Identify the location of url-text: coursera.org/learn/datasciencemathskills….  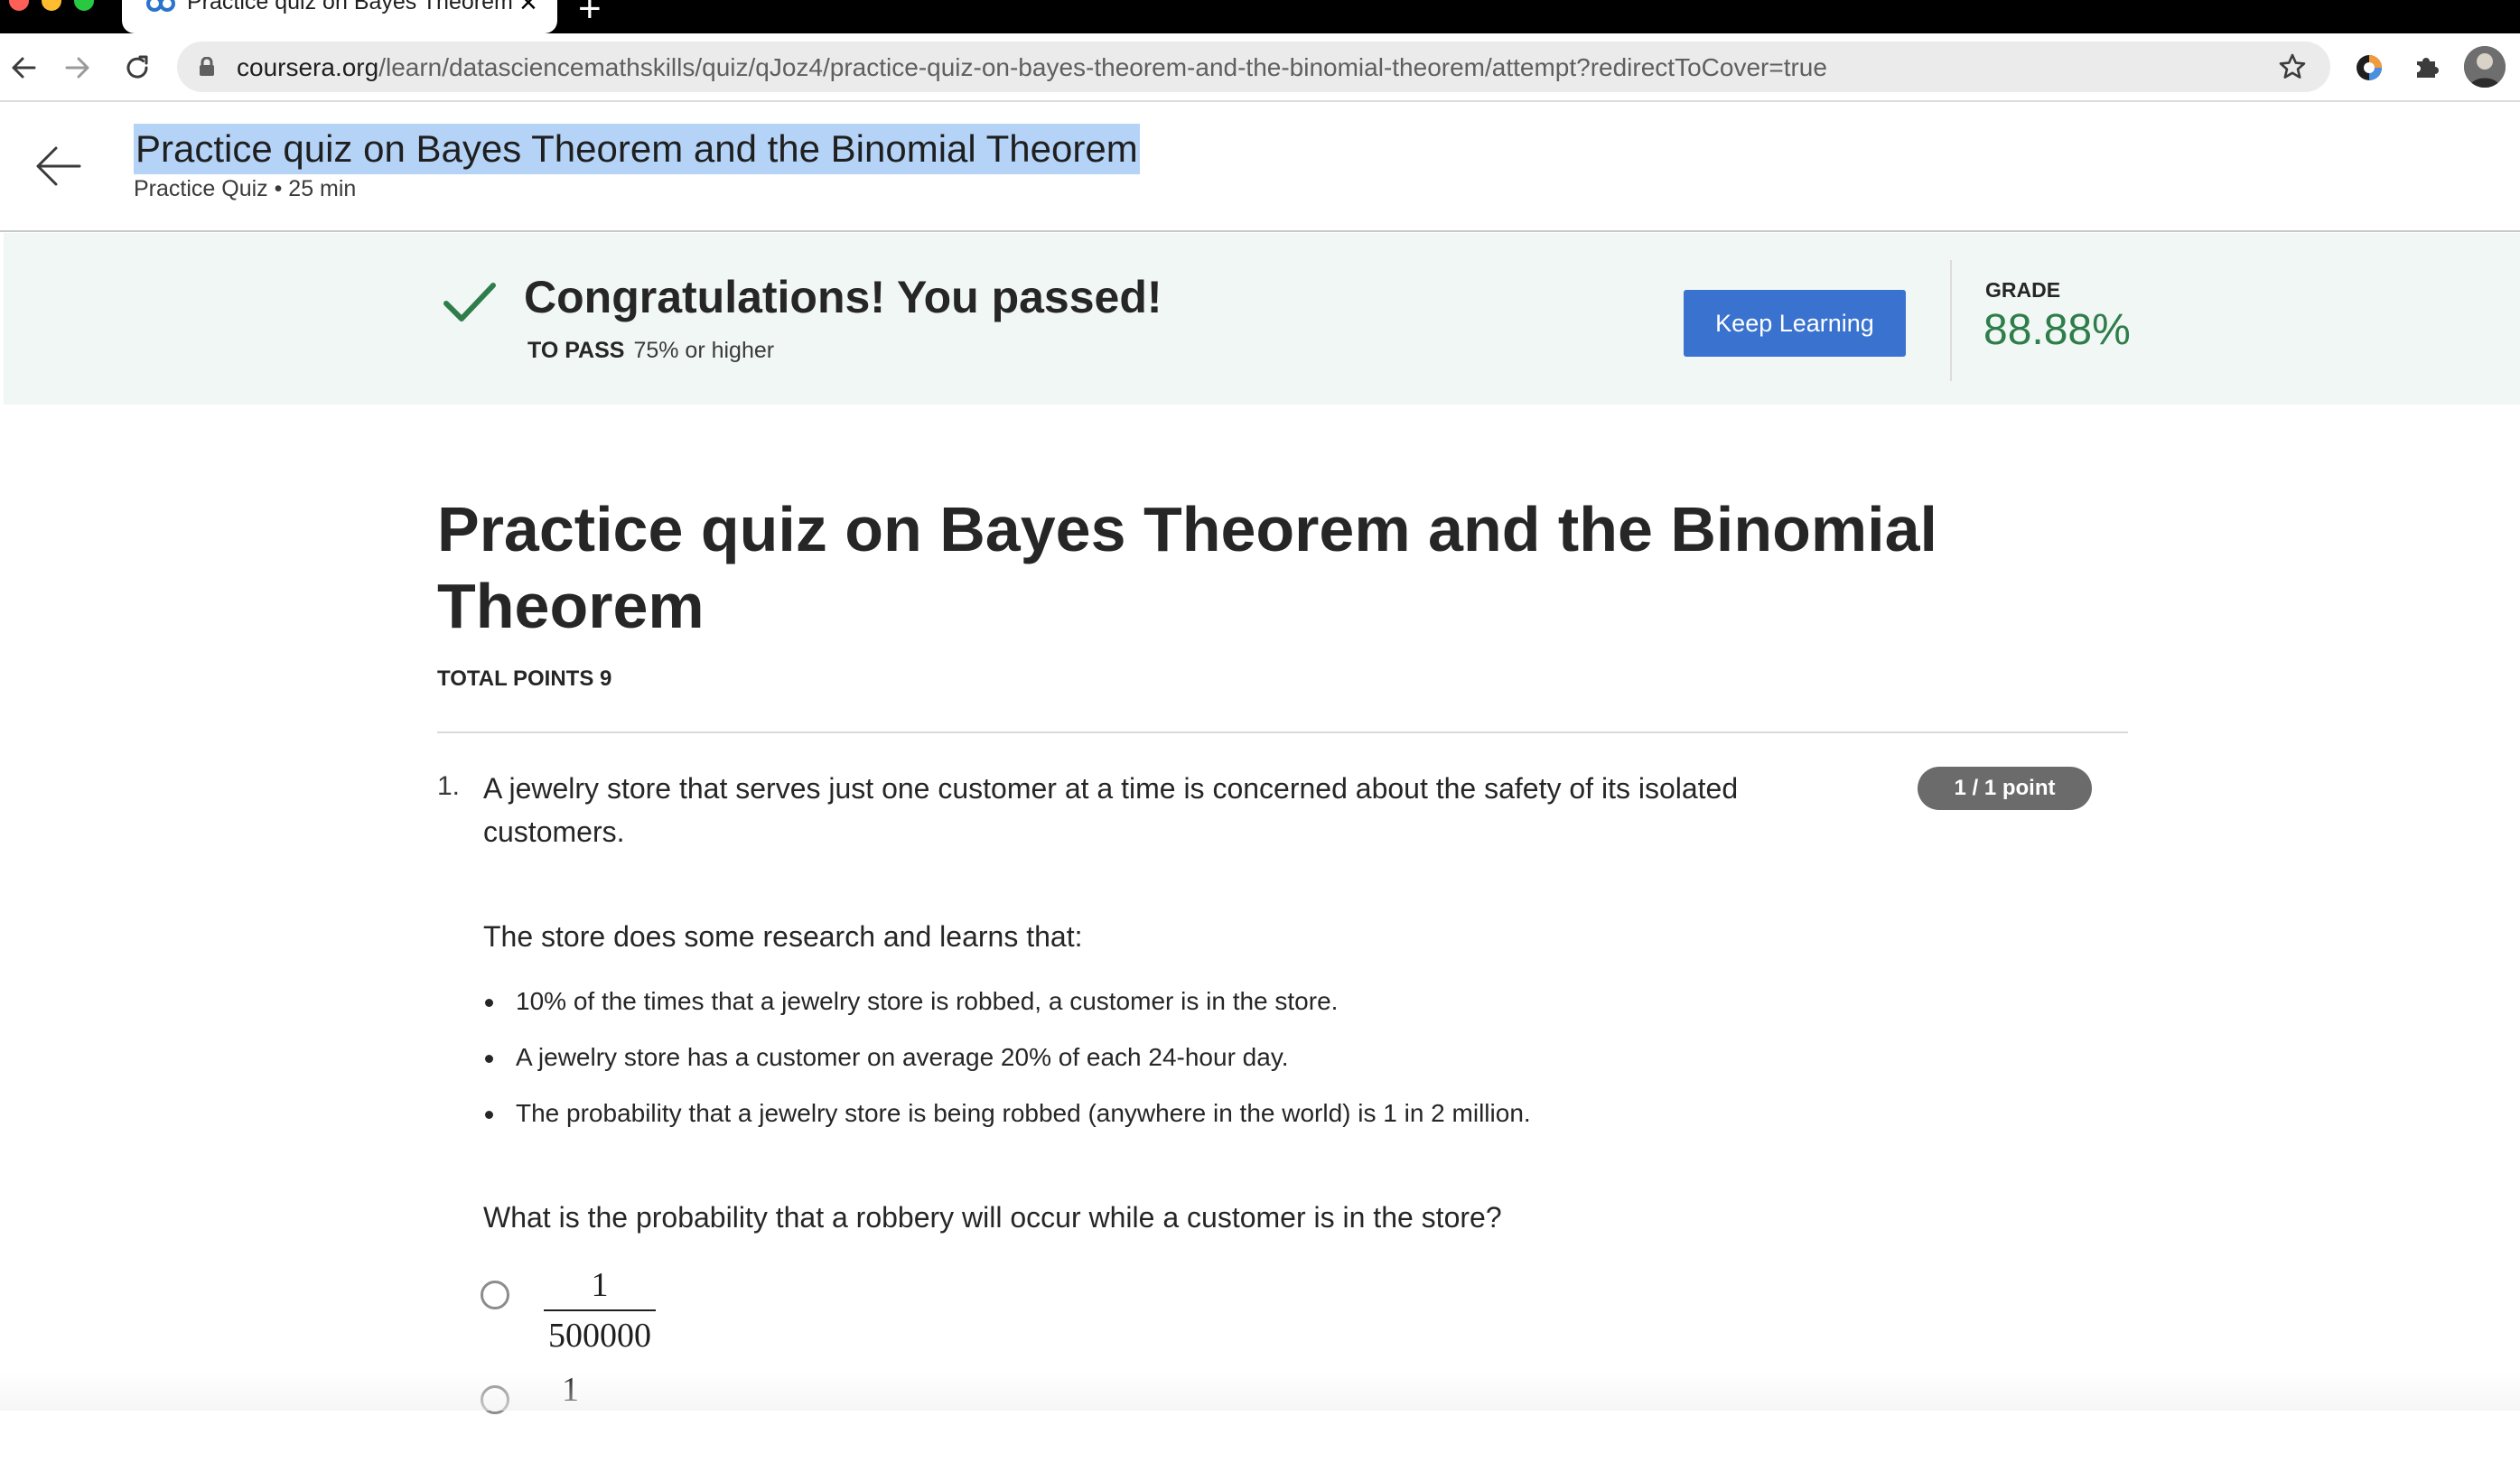
(1032, 67).